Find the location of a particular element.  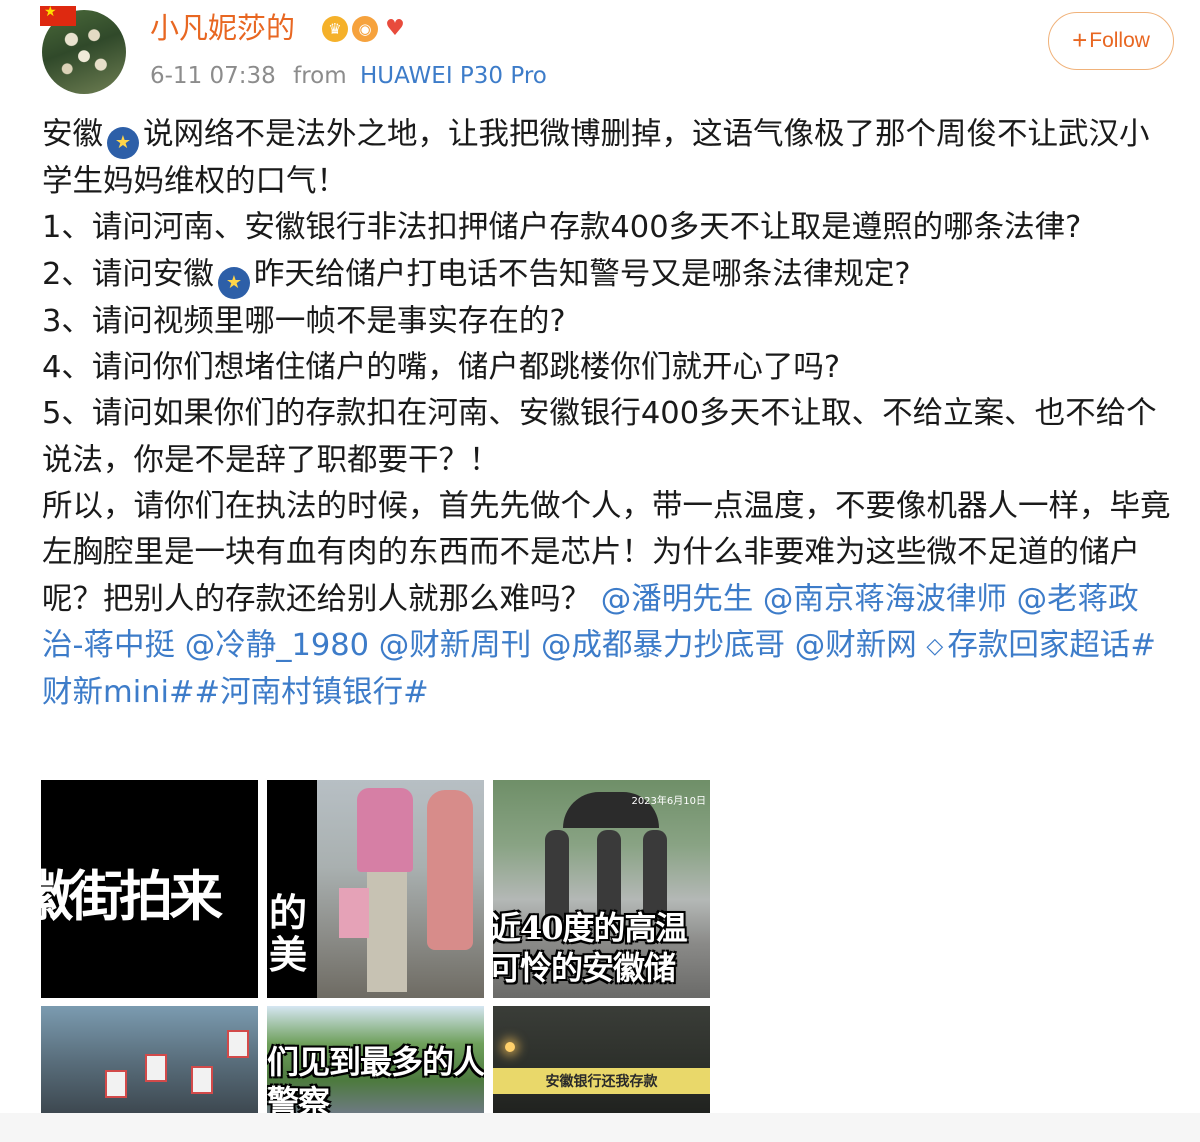

protest-banner: 安徽银行还我存款 is located at coordinates (601, 1081).